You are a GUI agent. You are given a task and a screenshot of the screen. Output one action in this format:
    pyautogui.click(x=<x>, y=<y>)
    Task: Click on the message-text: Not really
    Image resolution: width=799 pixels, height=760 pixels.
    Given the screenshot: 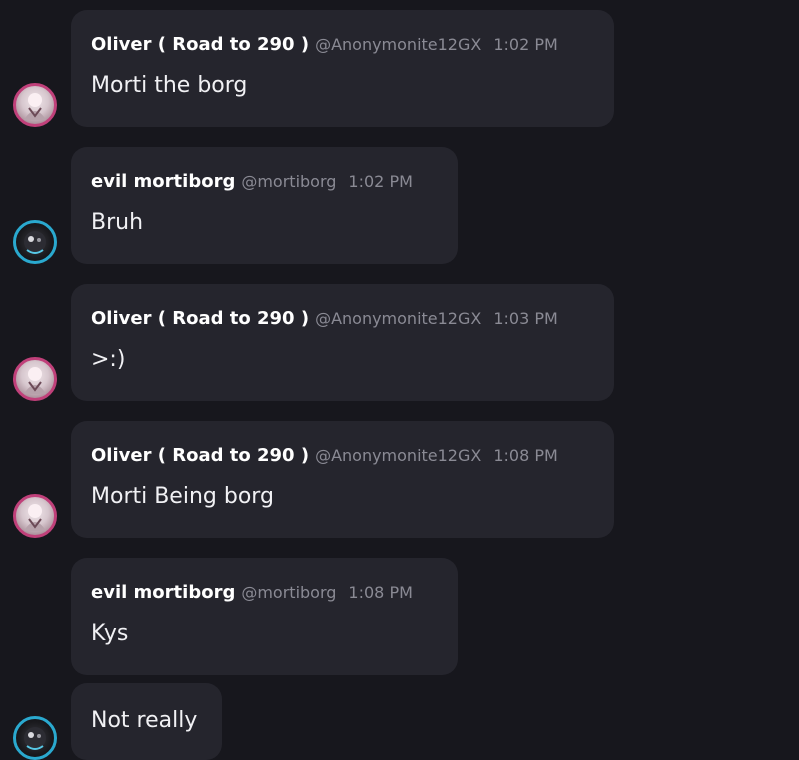 What is the action you would take?
    pyautogui.click(x=144, y=720)
    